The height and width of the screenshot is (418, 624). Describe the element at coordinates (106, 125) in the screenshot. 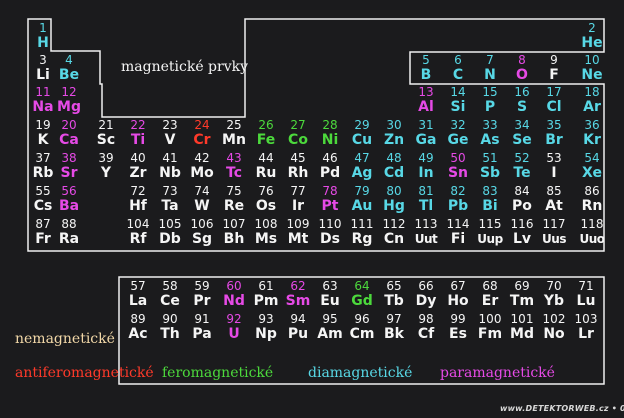

I see `atomic-number: 21` at that location.